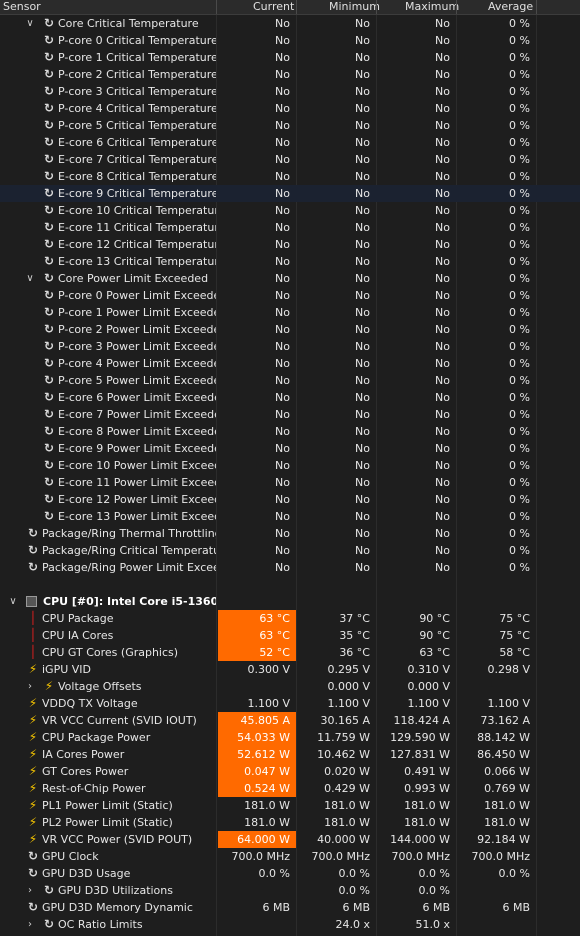 This screenshot has height=936, width=580. I want to click on col-maximum-header: Maximum, so click(432, 7).